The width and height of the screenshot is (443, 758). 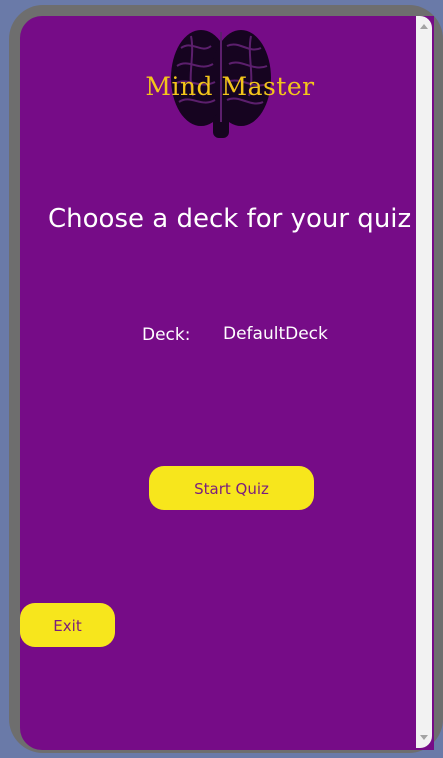 I want to click on scroll-up-icon, so click(x=424, y=26).